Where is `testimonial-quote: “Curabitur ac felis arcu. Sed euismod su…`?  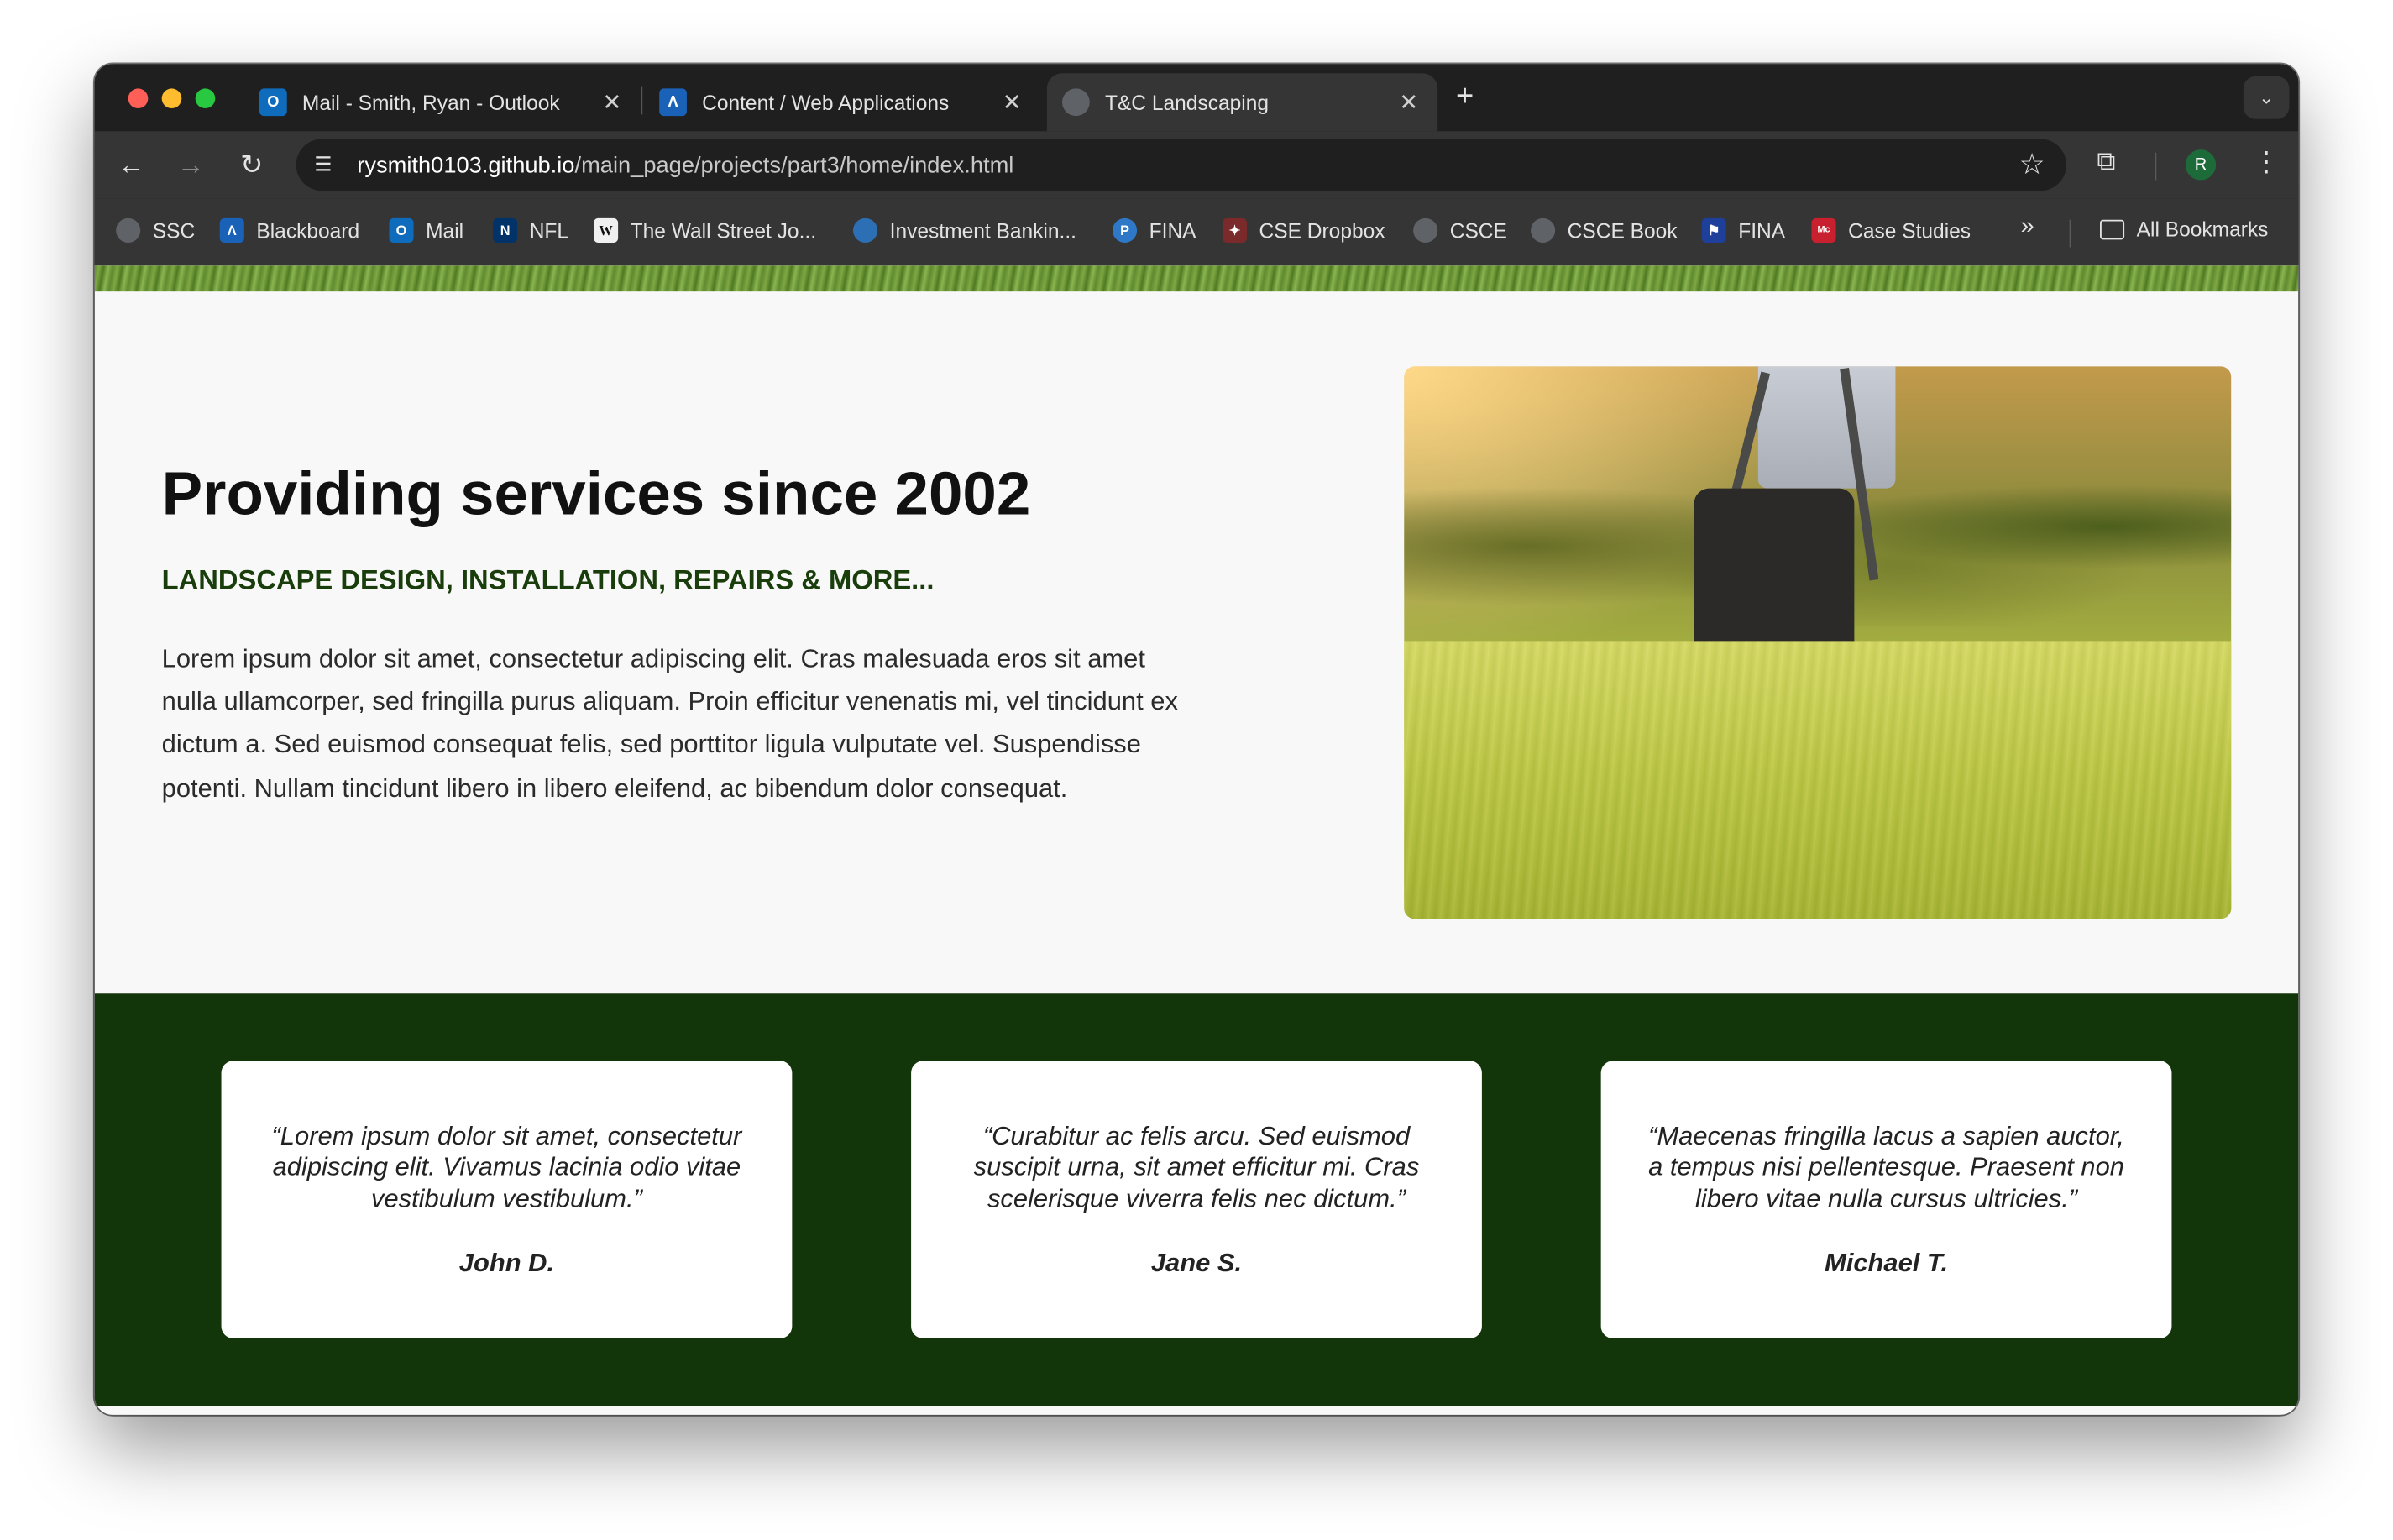
testimonial-quote: “Curabitur ac felis arcu. Sed euismod su… is located at coordinates (1196, 1167).